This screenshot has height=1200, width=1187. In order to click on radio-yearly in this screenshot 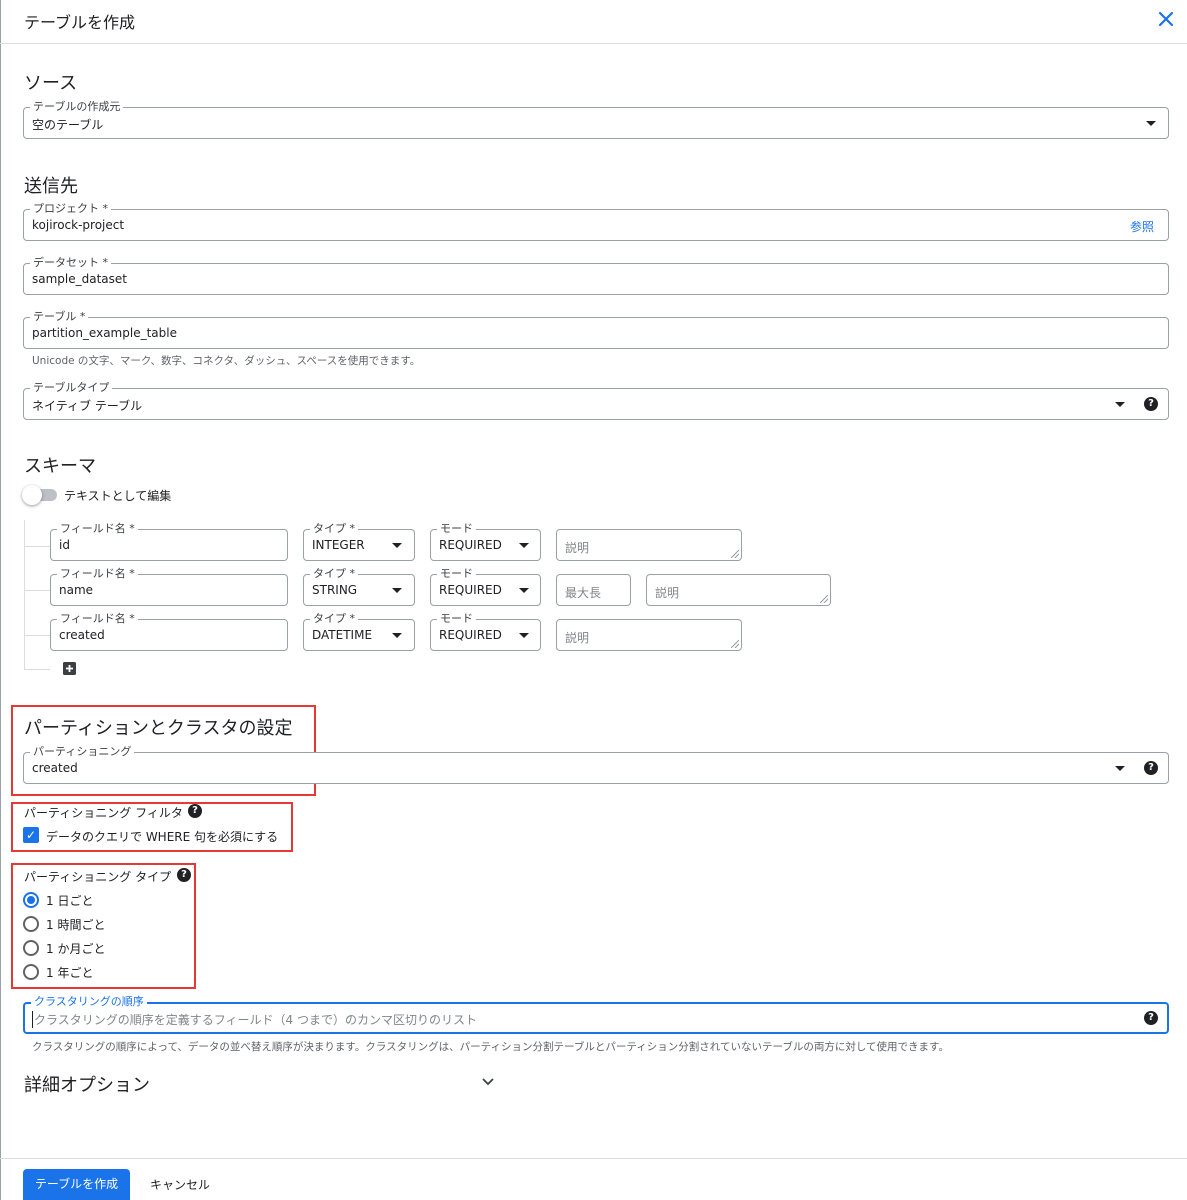, I will do `click(31, 972)`.